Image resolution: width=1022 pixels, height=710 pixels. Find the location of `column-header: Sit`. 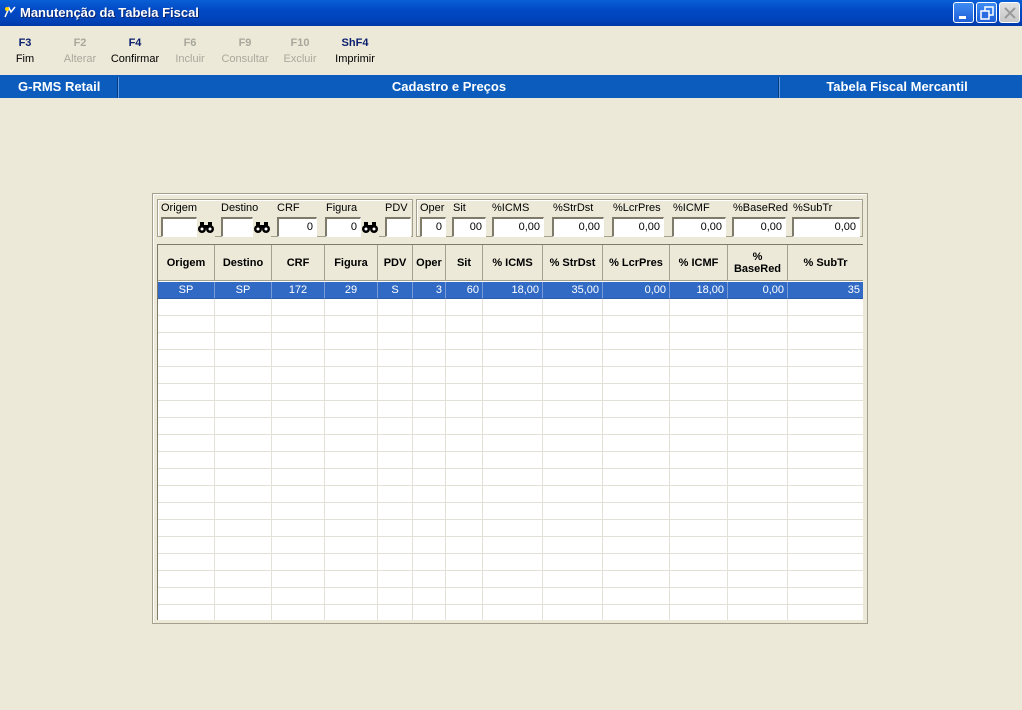

column-header: Sit is located at coordinates (464, 263).